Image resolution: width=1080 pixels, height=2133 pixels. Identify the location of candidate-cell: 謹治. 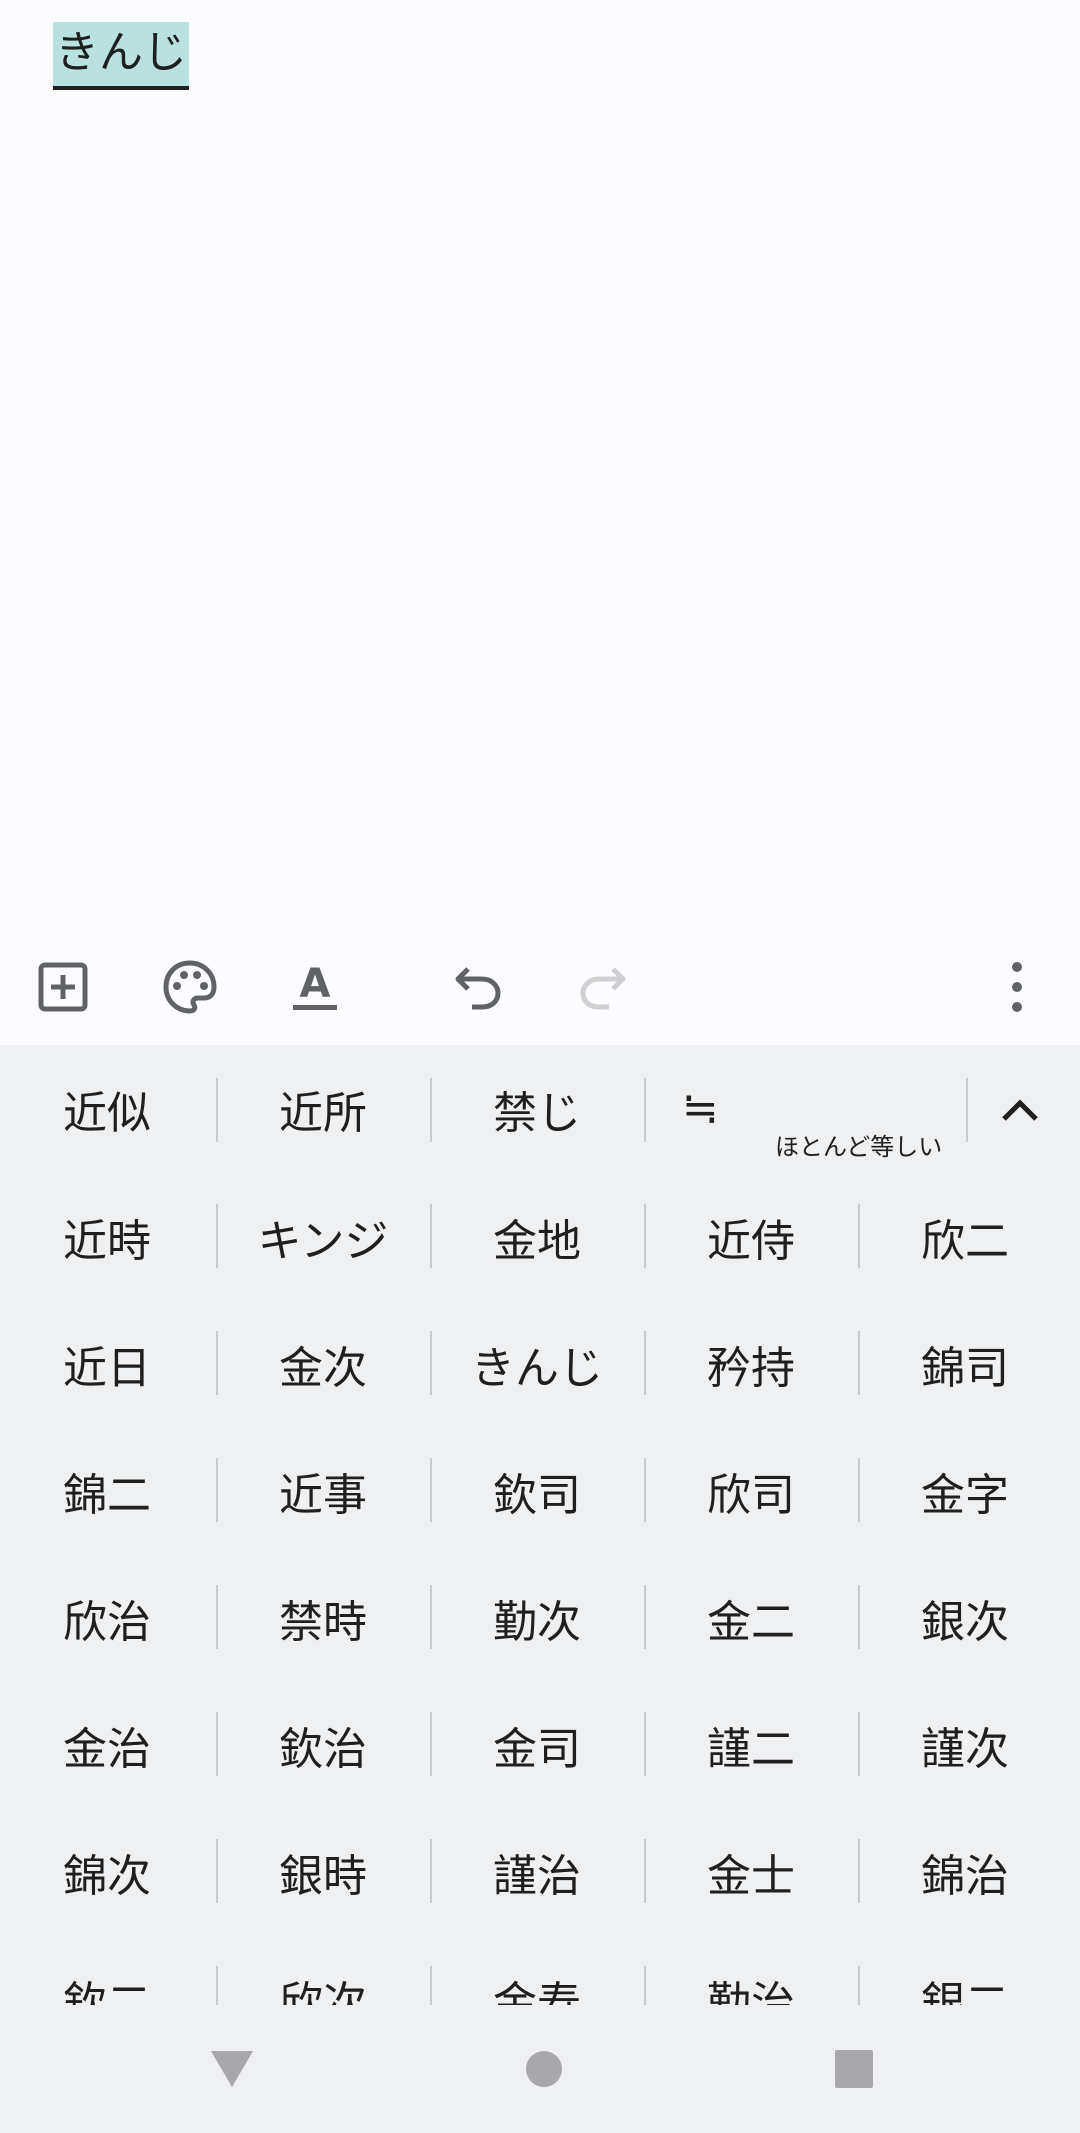
(537, 1871).